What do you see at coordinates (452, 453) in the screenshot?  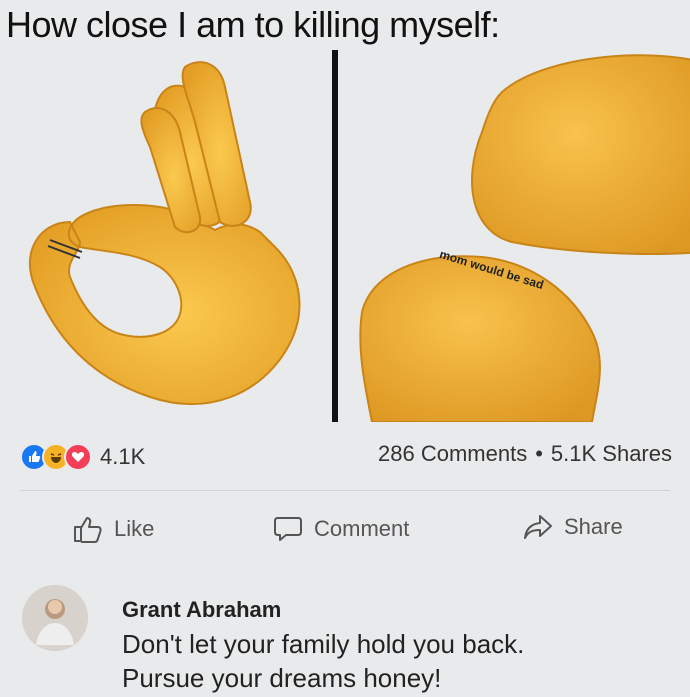 I see `comments-count: 286 Comments` at bounding box center [452, 453].